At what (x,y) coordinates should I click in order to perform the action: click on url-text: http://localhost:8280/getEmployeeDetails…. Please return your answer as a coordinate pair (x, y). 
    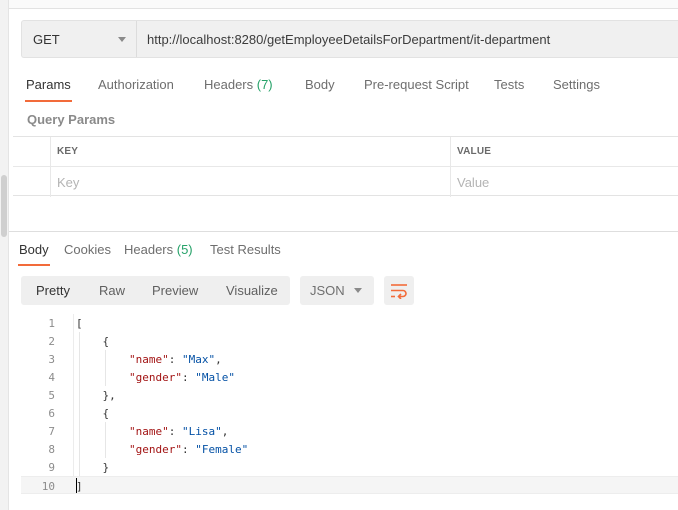
    Looking at the image, I should click on (349, 39).